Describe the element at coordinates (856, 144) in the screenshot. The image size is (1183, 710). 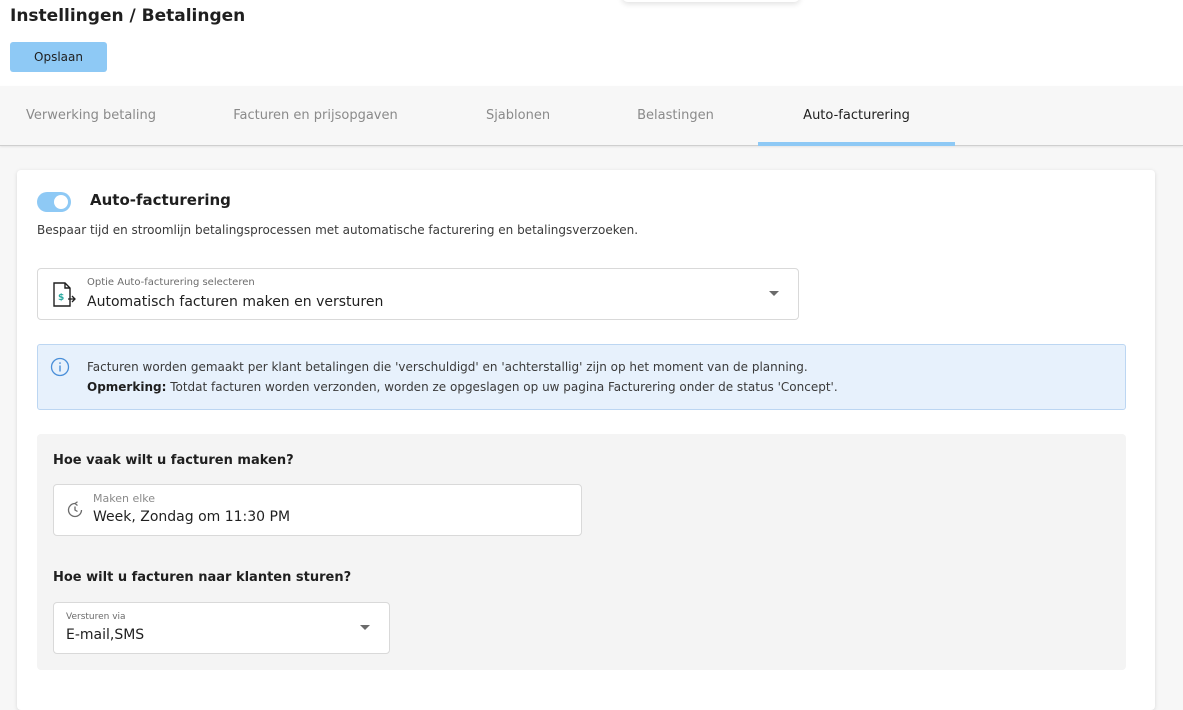
I see `active-tab-indicator` at that location.